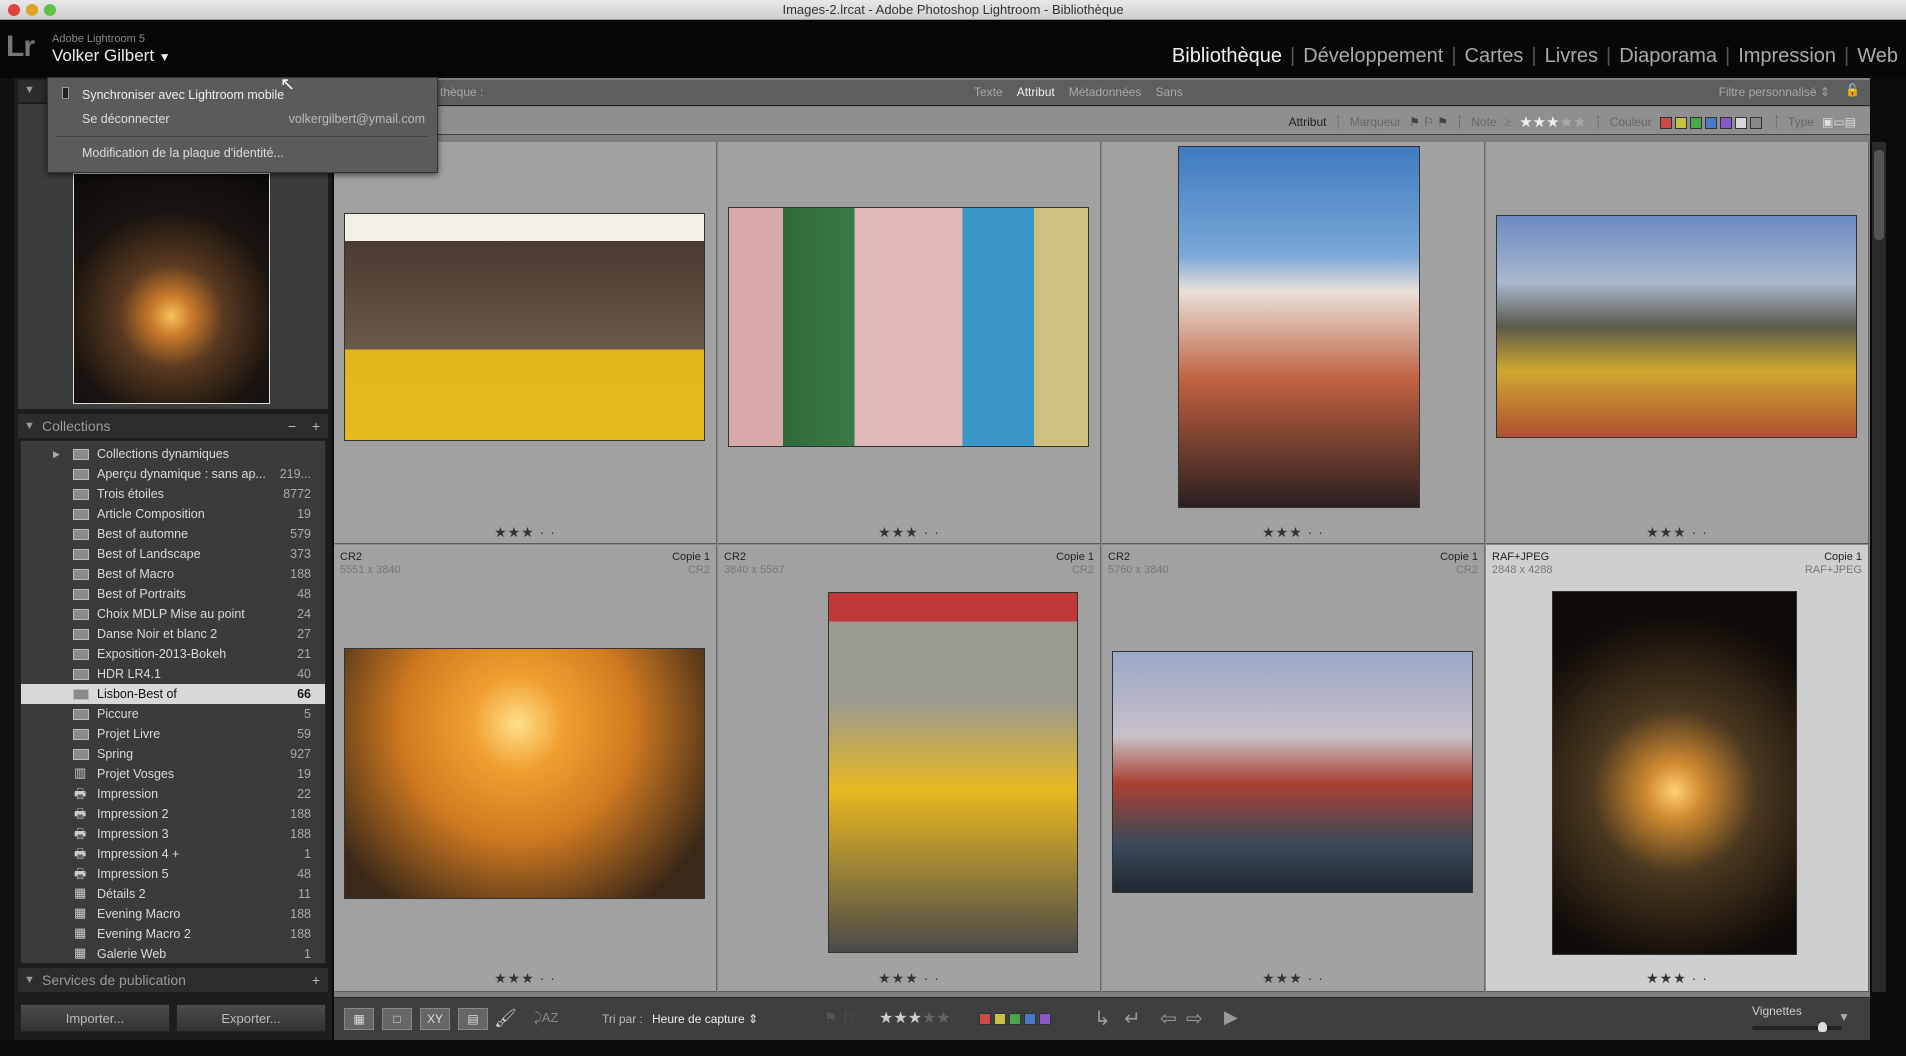 The width and height of the screenshot is (1906, 1056). What do you see at coordinates (173, 894) in the screenshot?
I see `collection-item: ▦ Détails 2 11` at bounding box center [173, 894].